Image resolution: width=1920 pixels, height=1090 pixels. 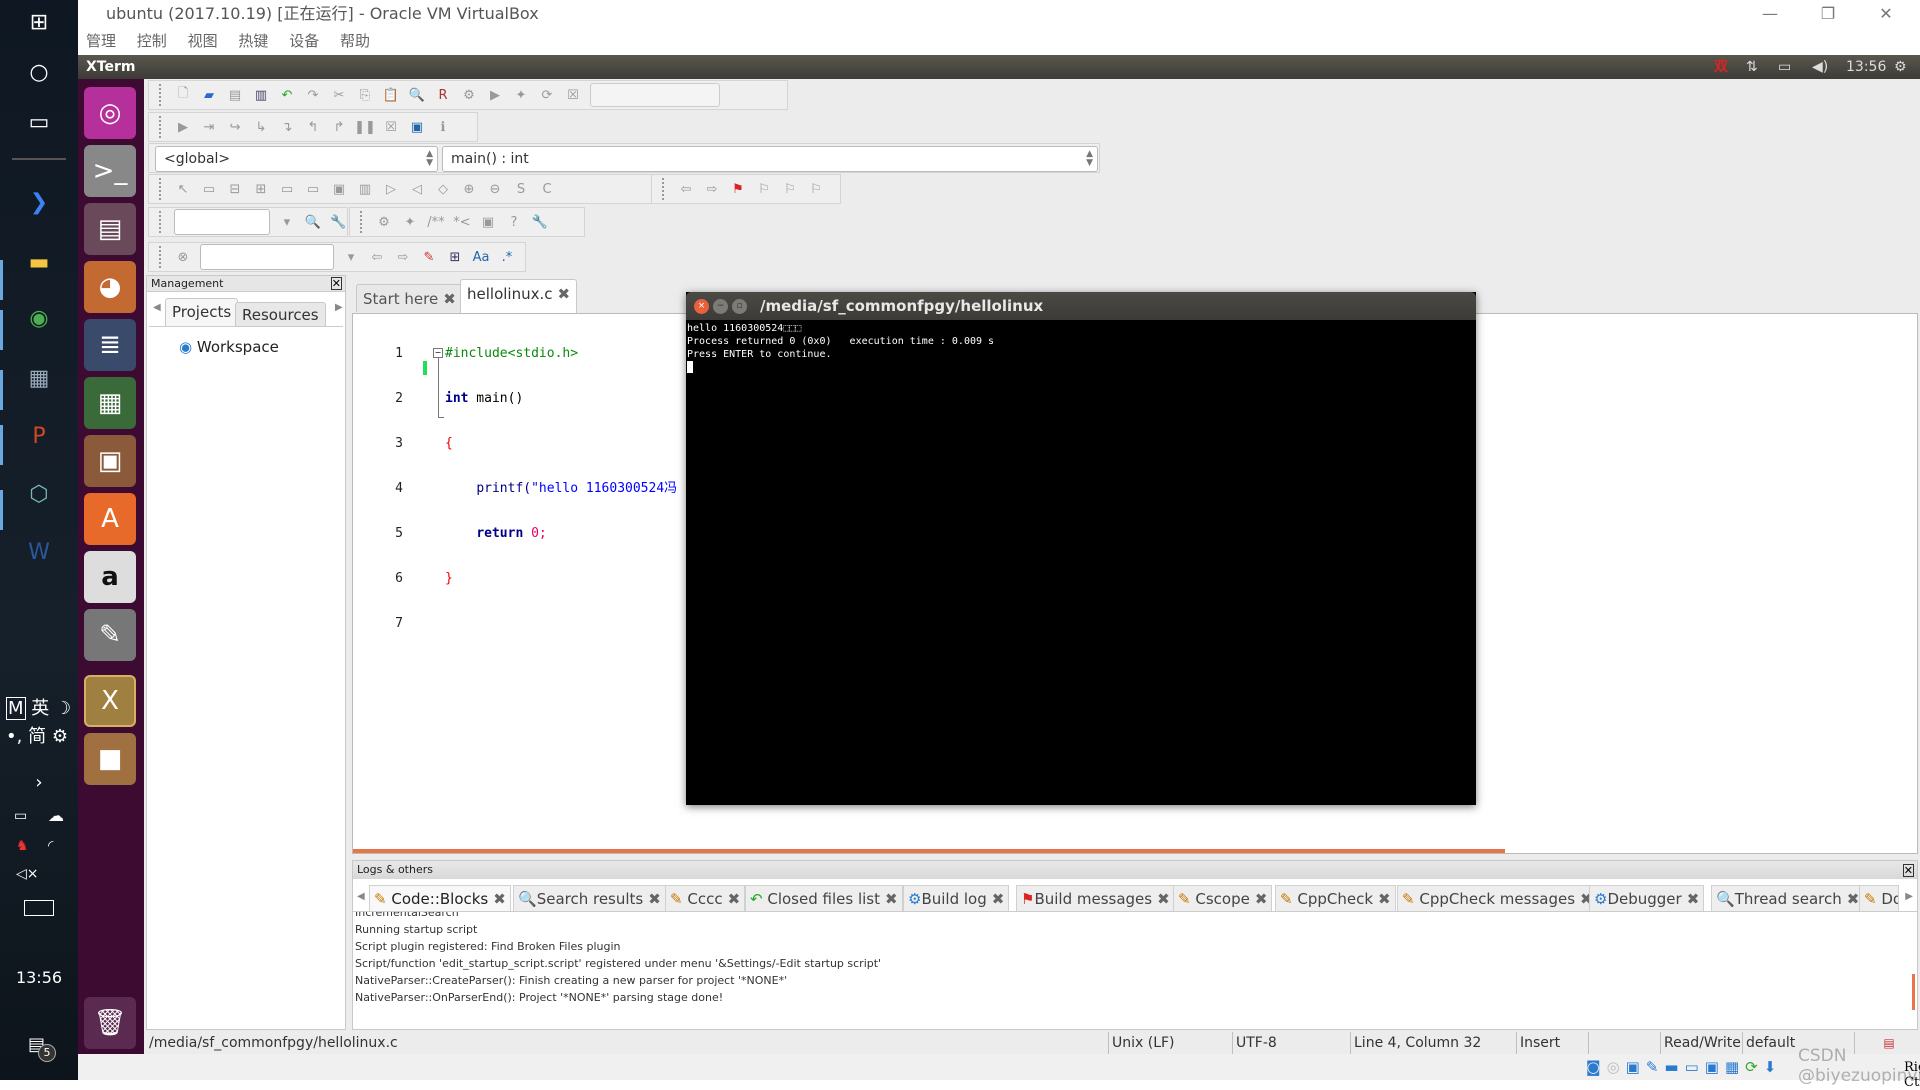 What do you see at coordinates (336, 283) in the screenshot?
I see `management-close-icon: ✕` at bounding box center [336, 283].